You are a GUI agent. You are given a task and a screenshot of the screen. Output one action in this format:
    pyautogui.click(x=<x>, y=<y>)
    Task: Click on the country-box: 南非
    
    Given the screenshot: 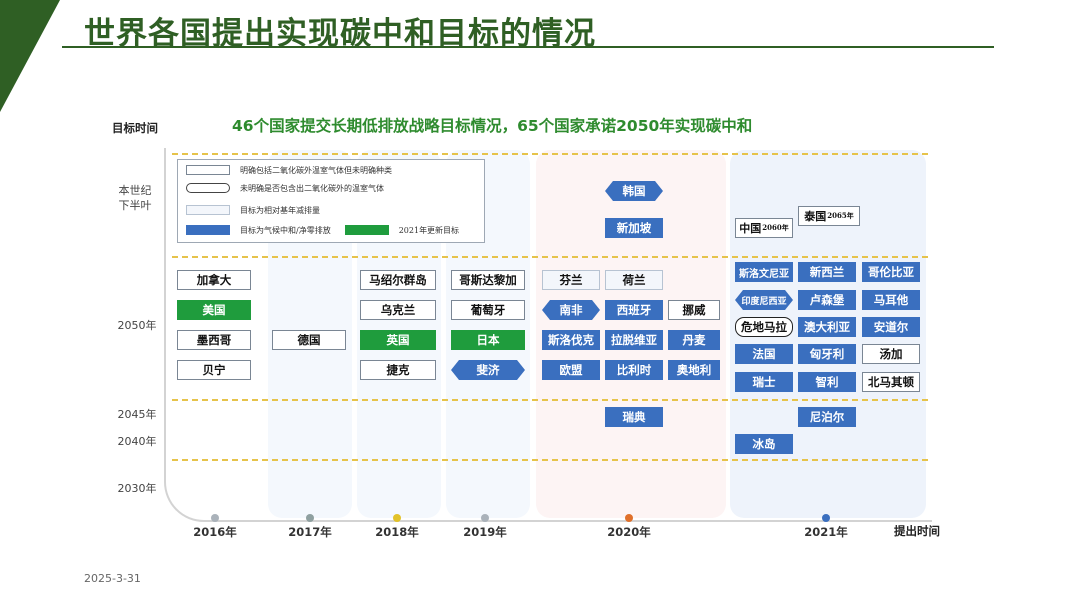 What is the action you would take?
    pyautogui.click(x=571, y=310)
    